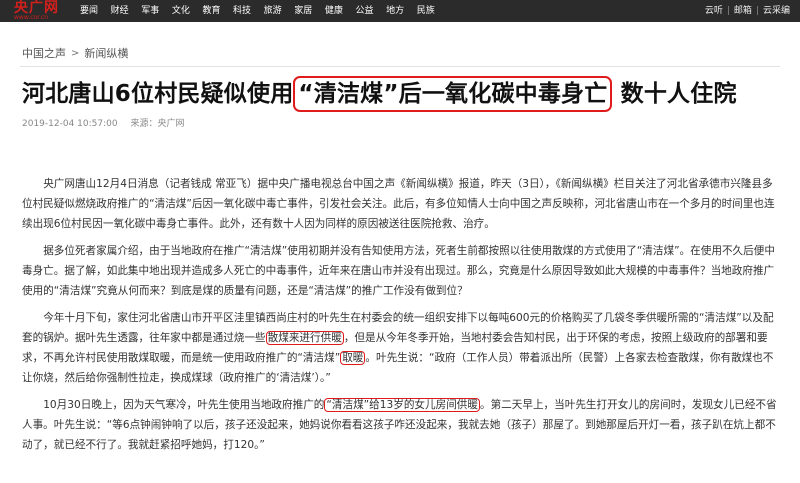  Describe the element at coordinates (158, 94) in the screenshot. I see `title-part-before: 河北唐山6位村民疑似使用` at that location.